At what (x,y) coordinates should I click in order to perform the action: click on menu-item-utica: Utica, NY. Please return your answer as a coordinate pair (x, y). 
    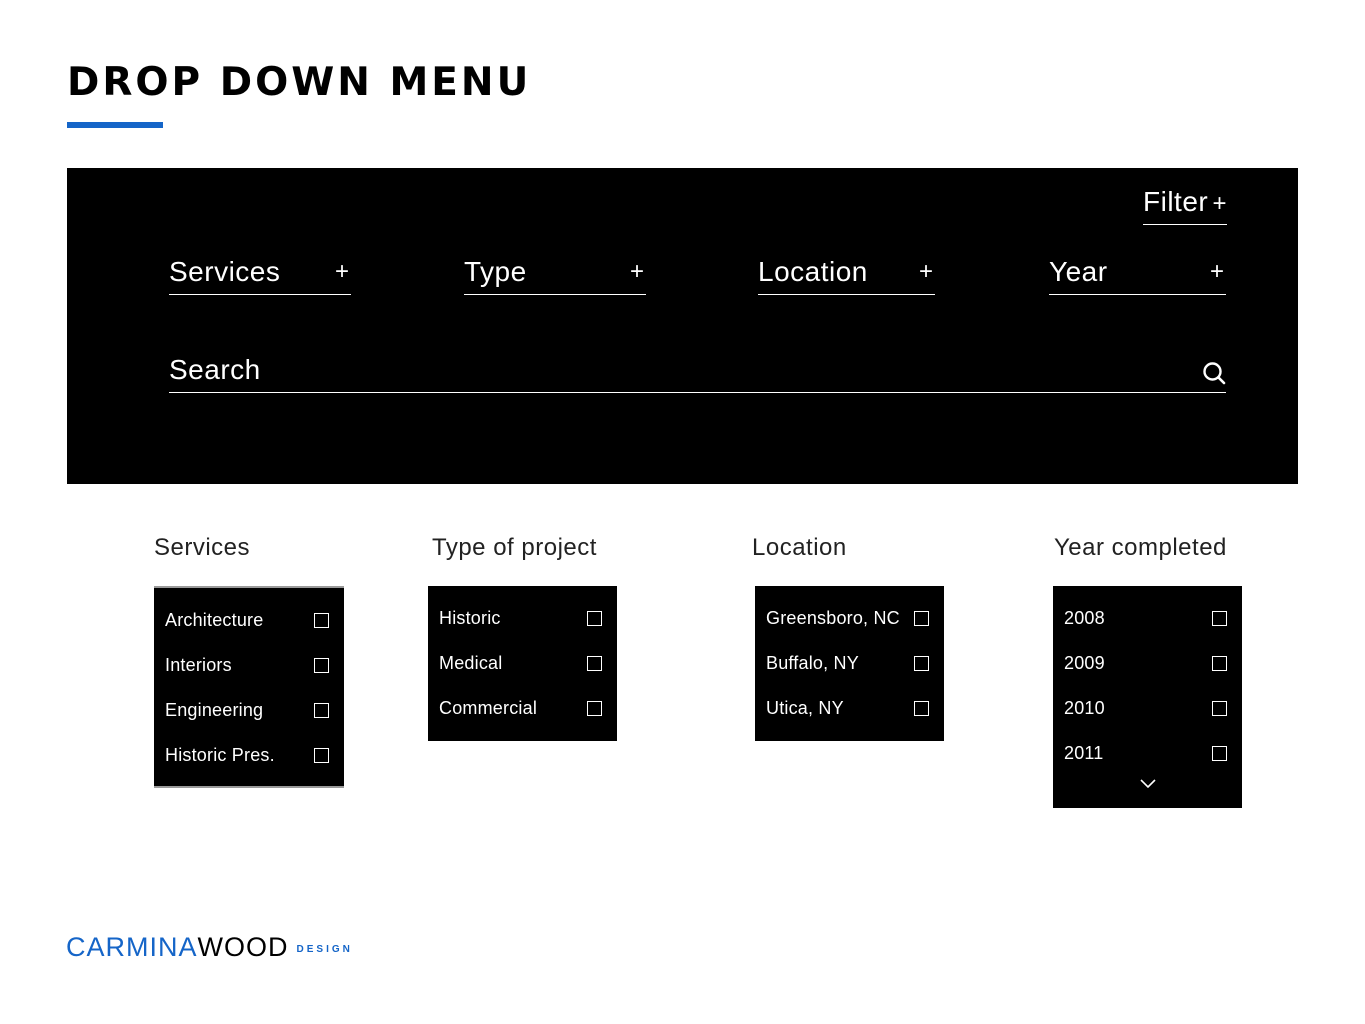
    Looking at the image, I should click on (849, 708).